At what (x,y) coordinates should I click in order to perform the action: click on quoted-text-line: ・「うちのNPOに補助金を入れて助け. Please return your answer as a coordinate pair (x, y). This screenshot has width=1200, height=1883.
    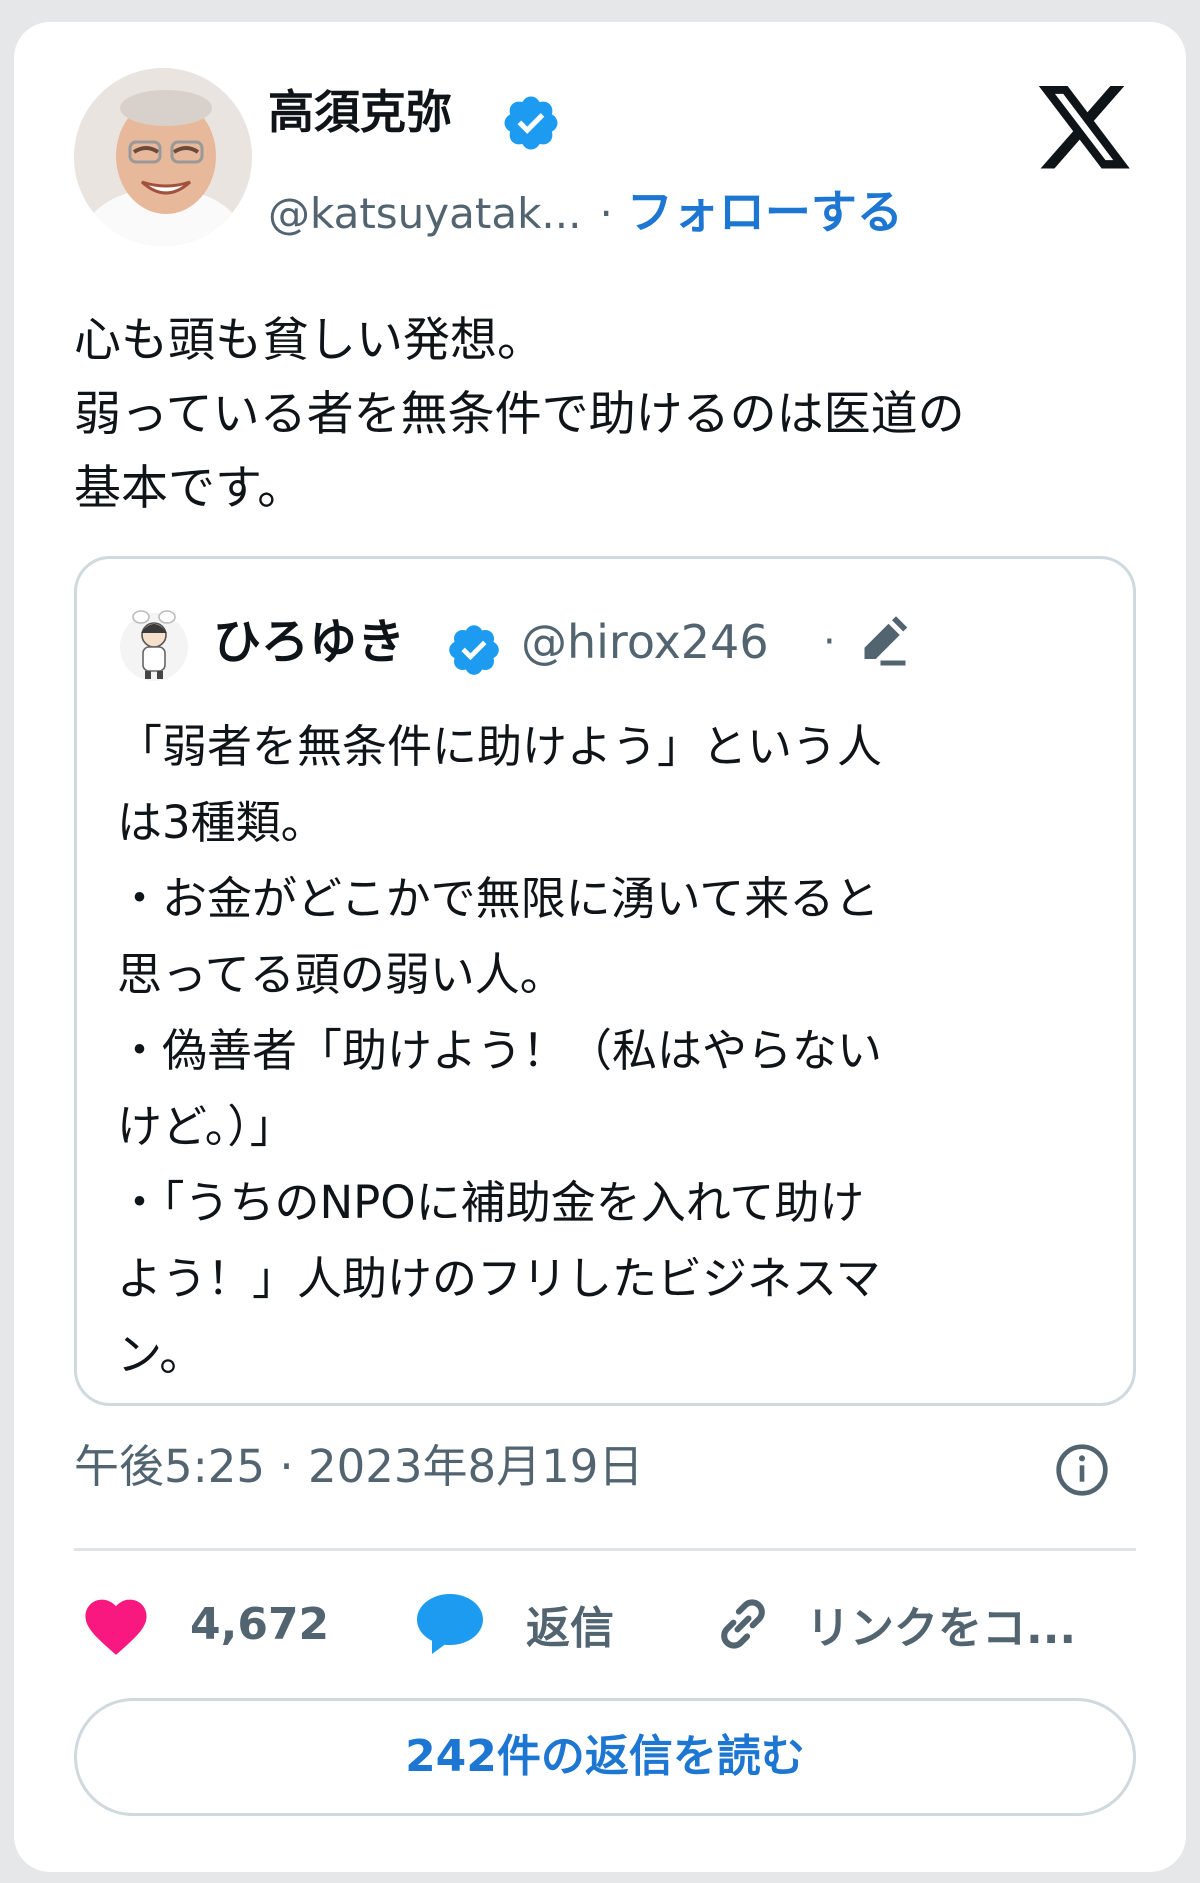
    Looking at the image, I should click on (491, 1202).